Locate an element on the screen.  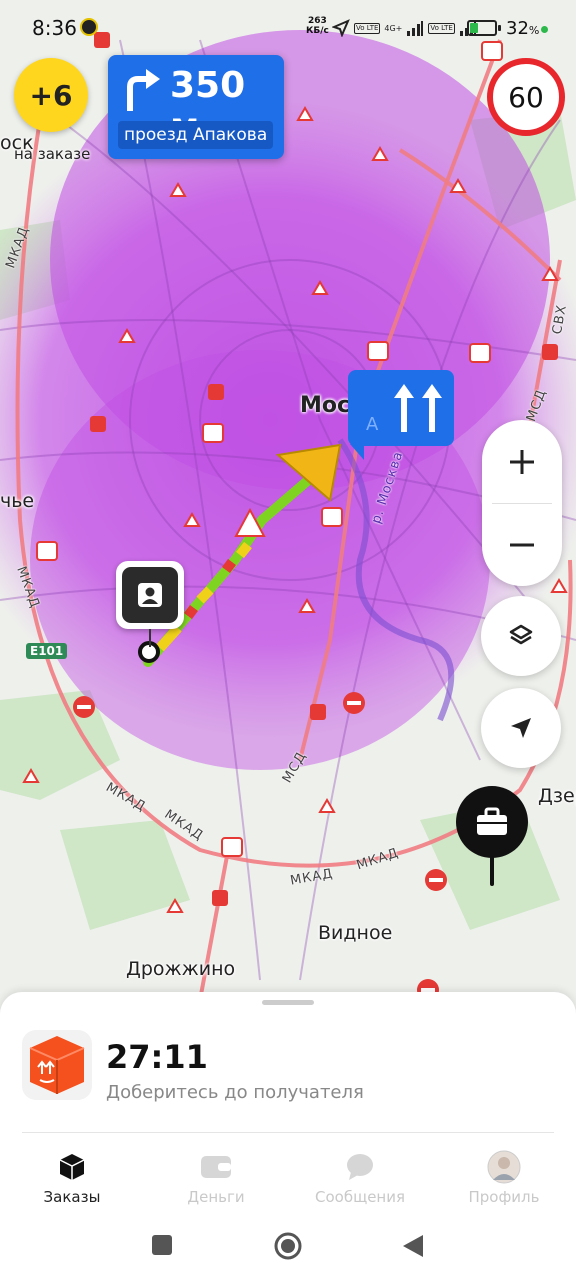
battery-percent-unit: % is located at coordinates (534, 30).